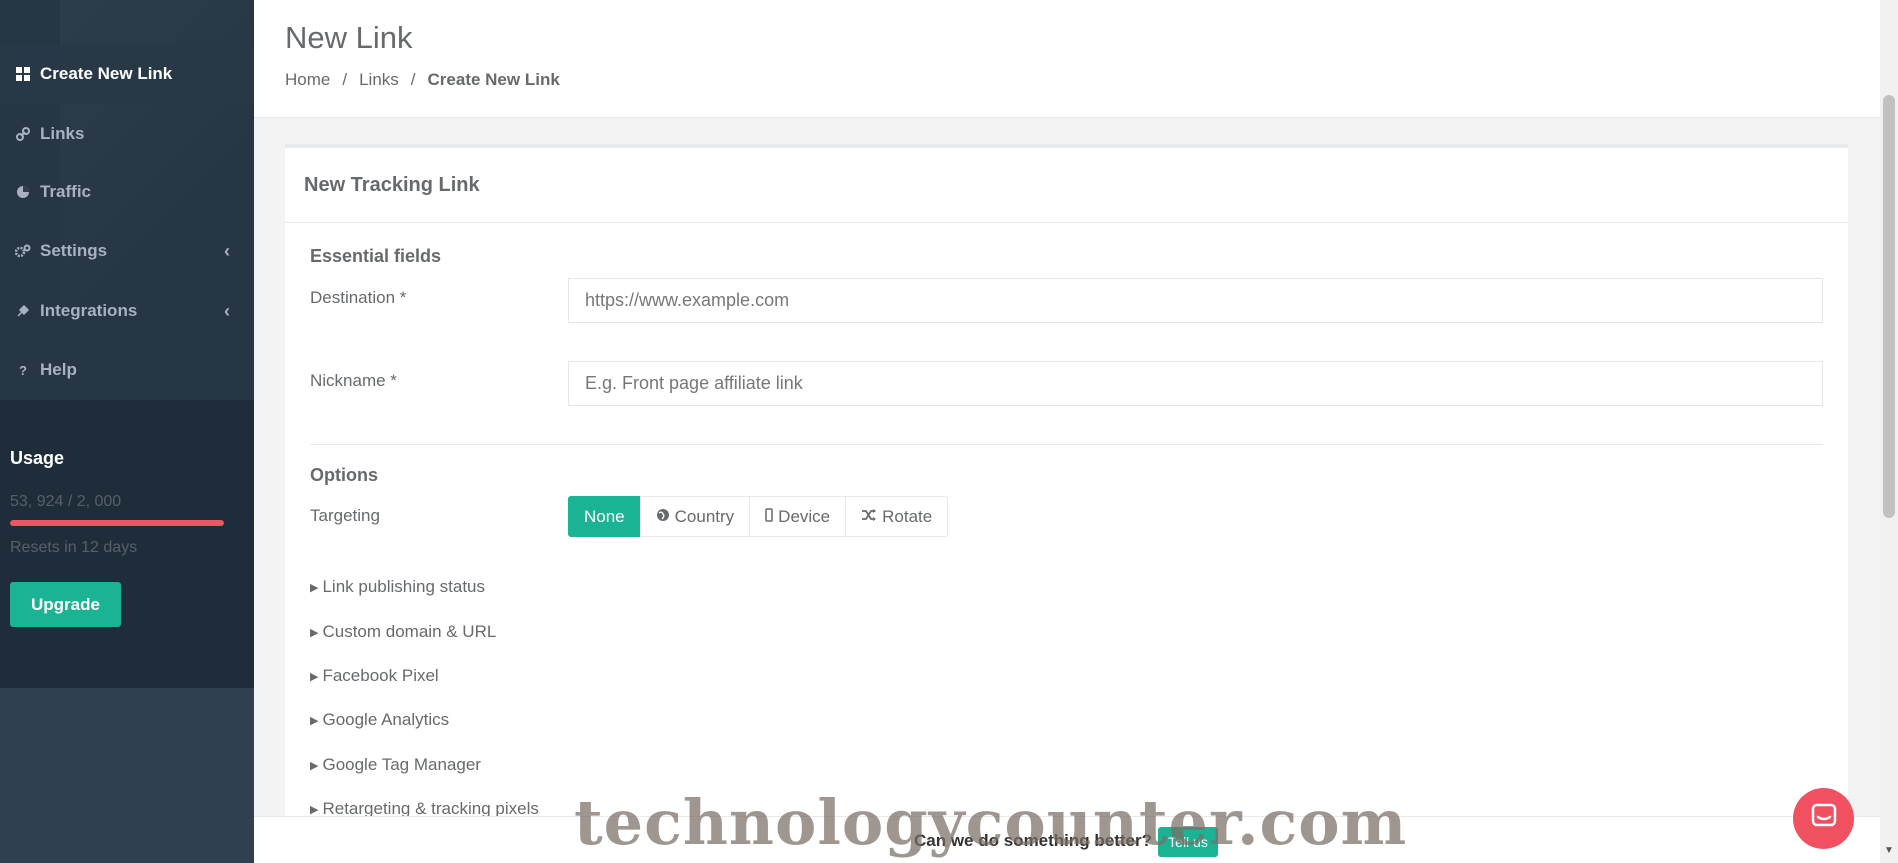 Image resolution: width=1898 pixels, height=863 pixels. I want to click on collapse-label: Google Analytics, so click(386, 719).